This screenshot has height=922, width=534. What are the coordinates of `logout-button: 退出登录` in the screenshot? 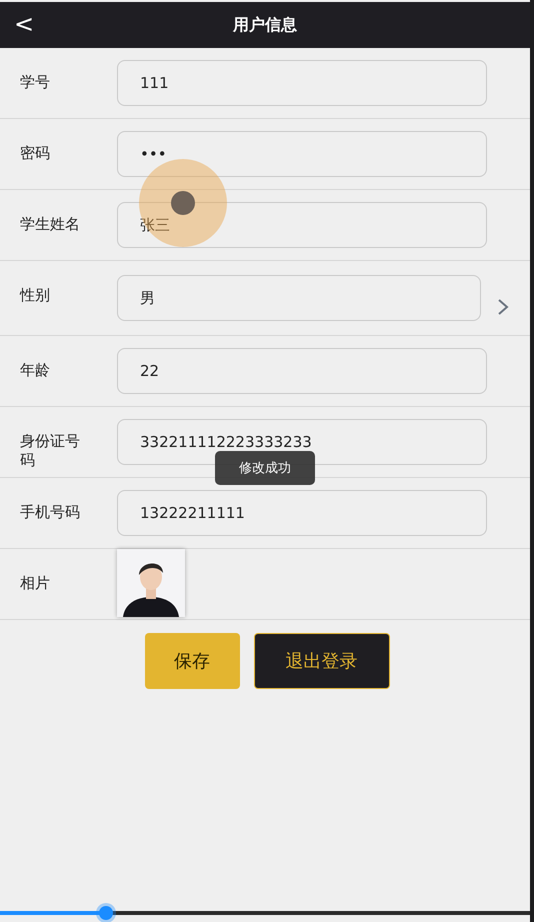 It's located at (322, 661).